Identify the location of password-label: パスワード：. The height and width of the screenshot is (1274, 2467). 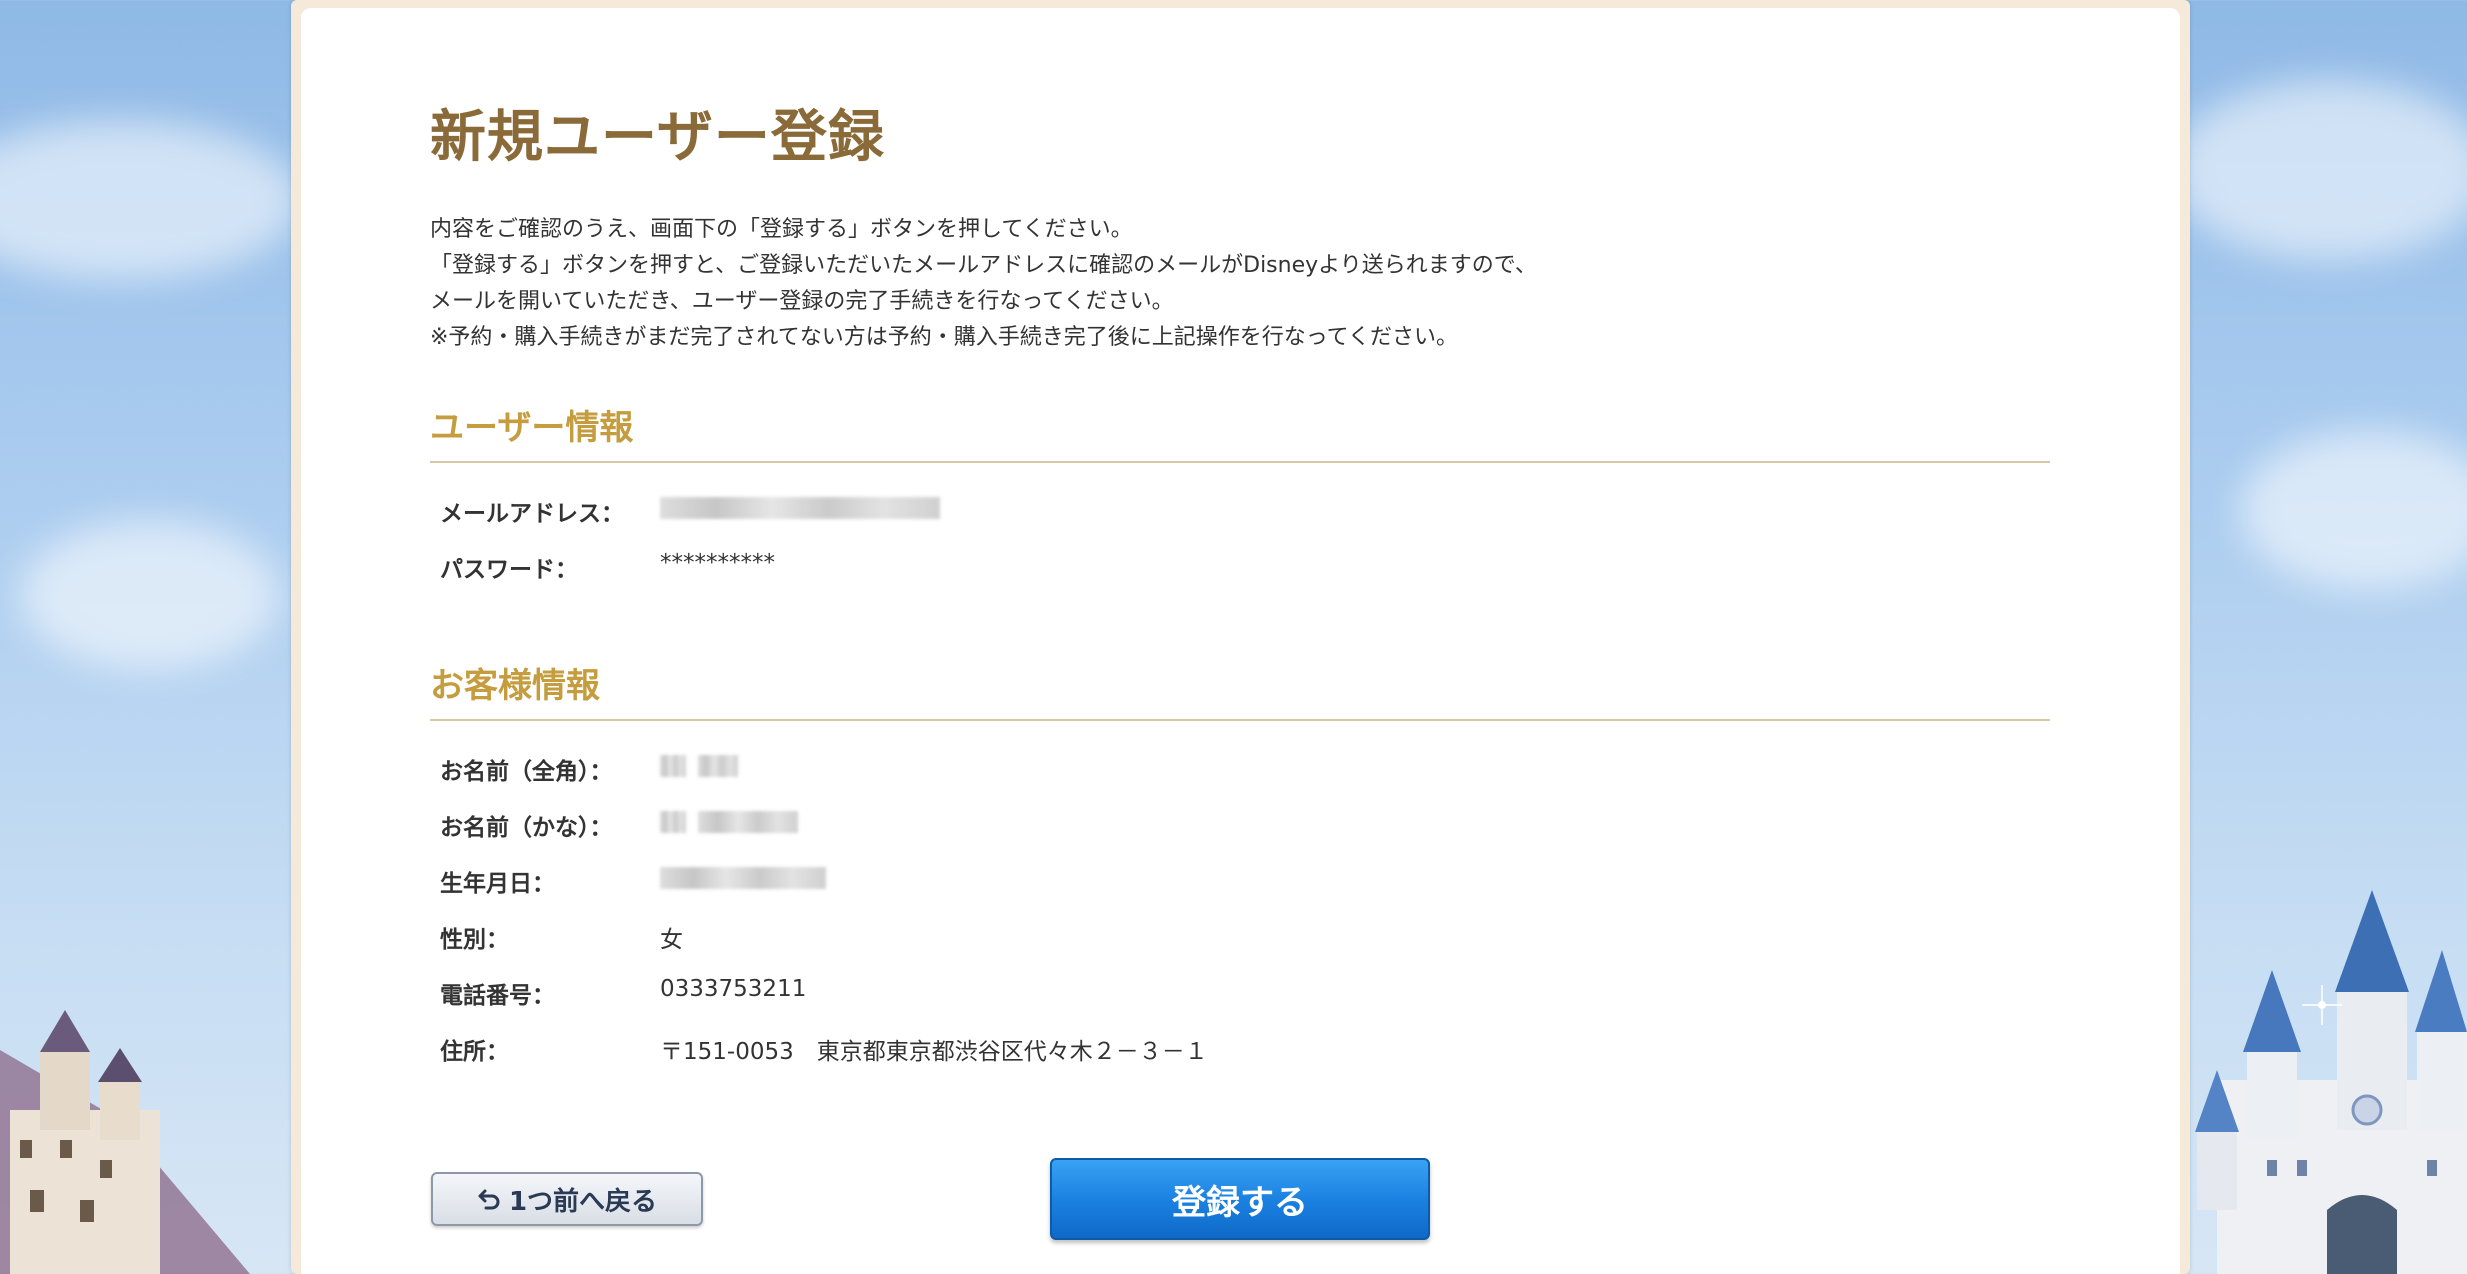
(509, 570).